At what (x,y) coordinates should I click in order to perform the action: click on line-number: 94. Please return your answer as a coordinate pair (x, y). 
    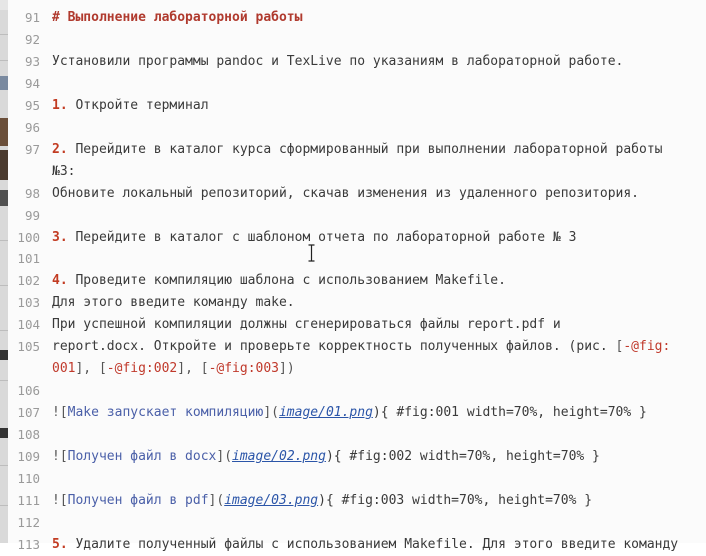
    Looking at the image, I should click on (32, 83).